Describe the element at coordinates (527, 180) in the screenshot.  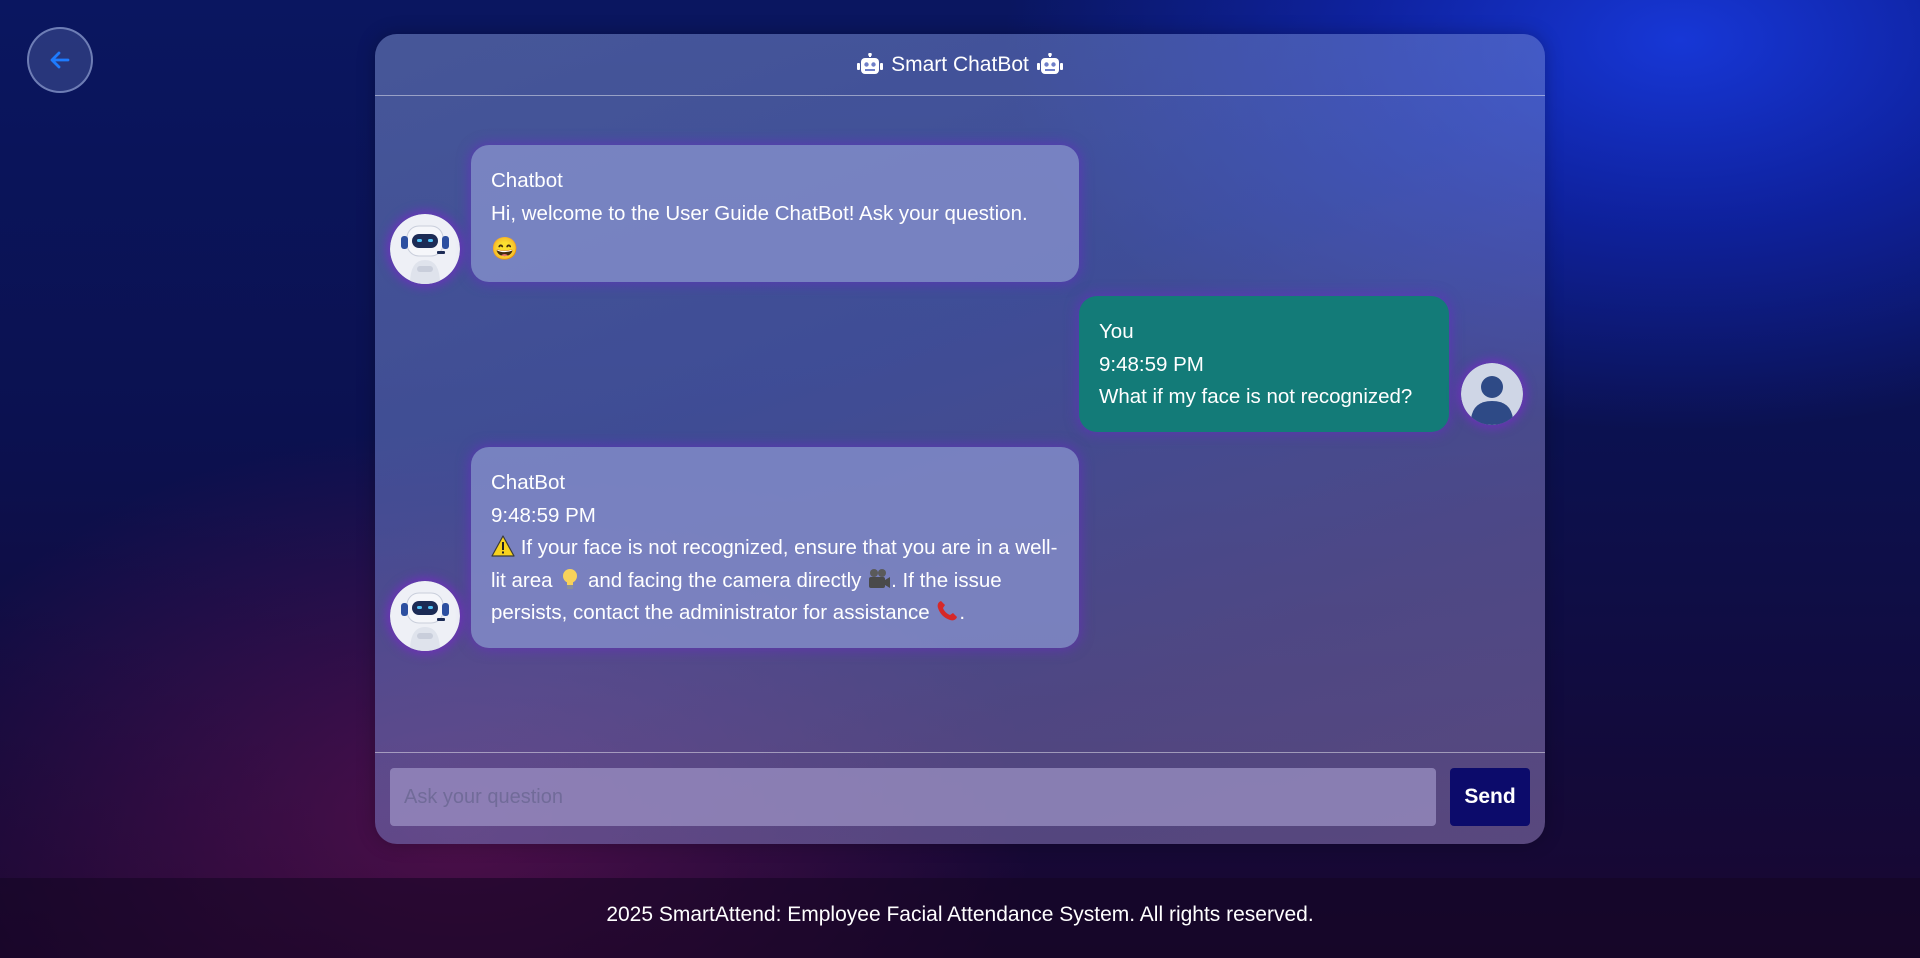
I see `message-sender: Chatbot` at that location.